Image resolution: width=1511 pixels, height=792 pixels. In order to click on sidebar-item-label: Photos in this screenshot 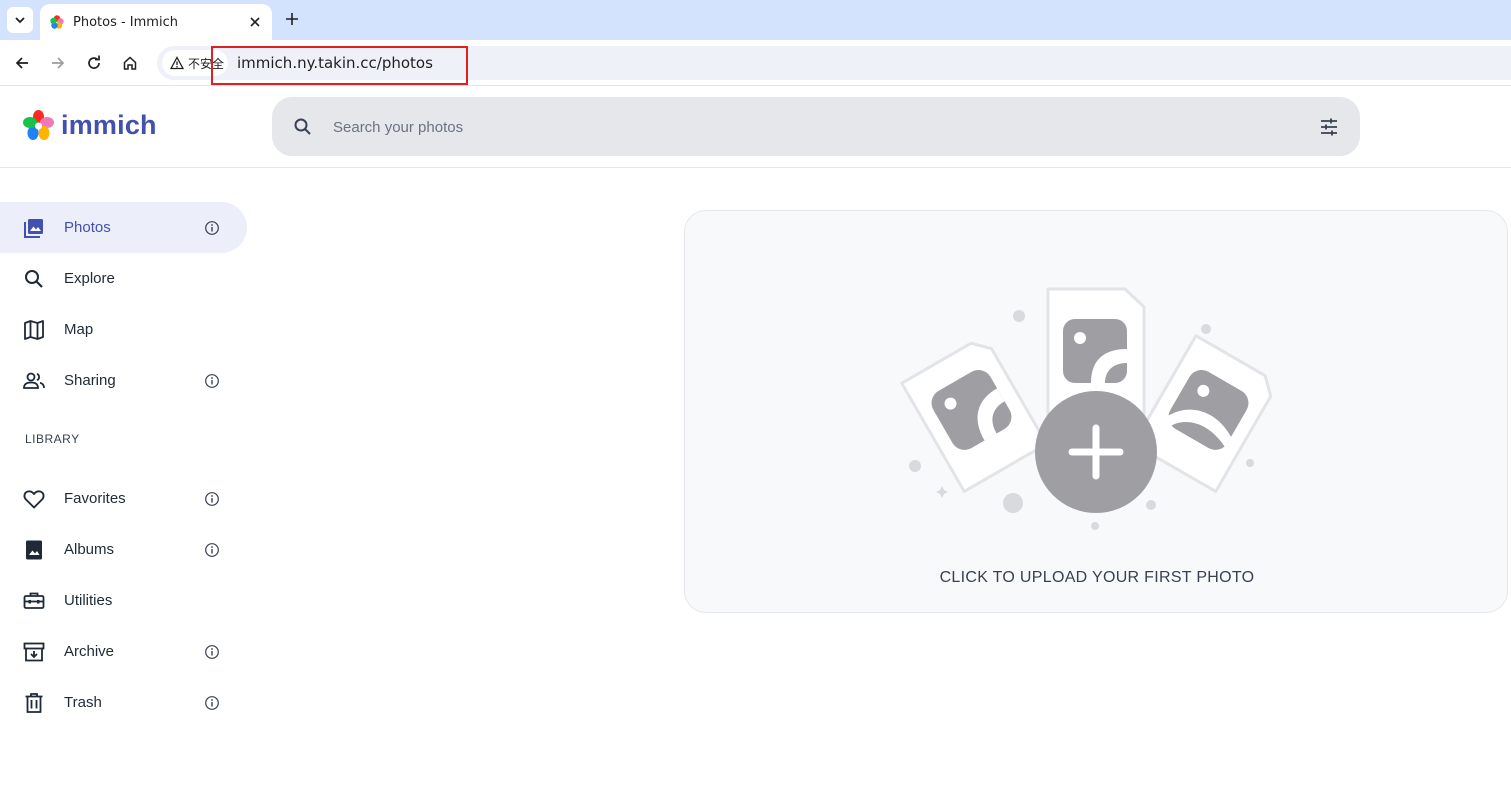, I will do `click(87, 227)`.